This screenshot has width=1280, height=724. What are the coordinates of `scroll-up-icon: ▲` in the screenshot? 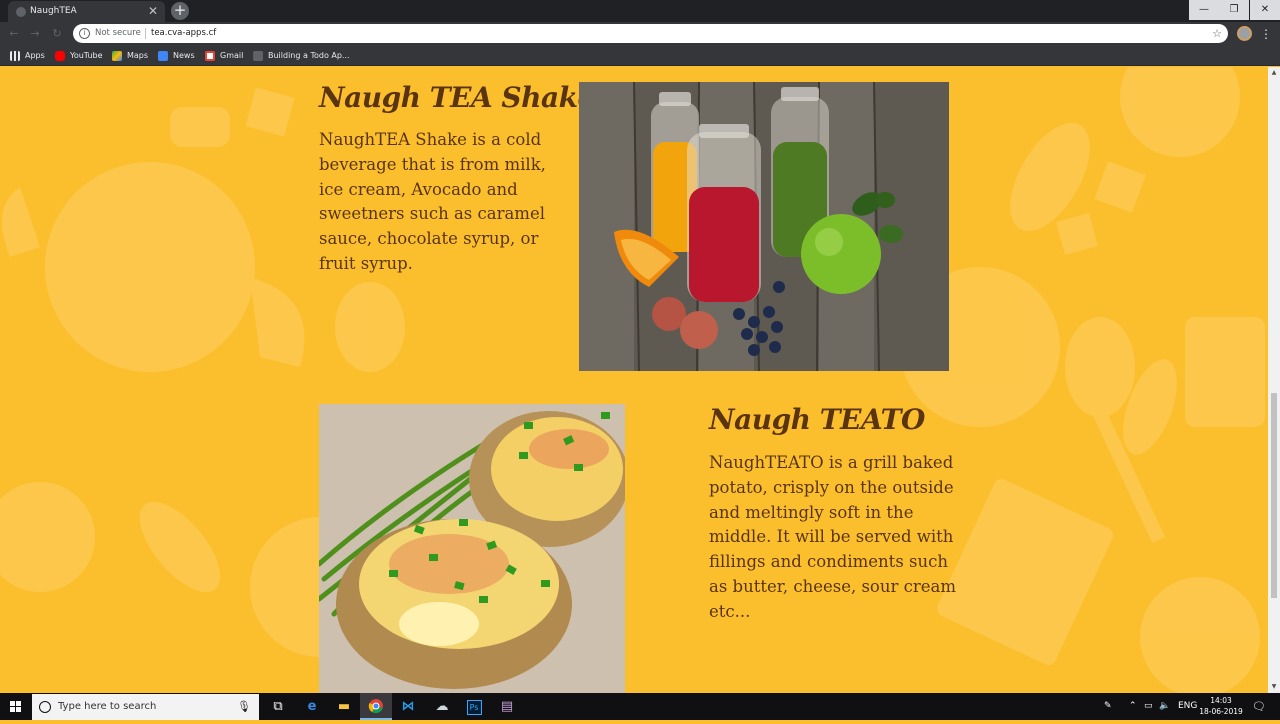 It's located at (1274, 73).